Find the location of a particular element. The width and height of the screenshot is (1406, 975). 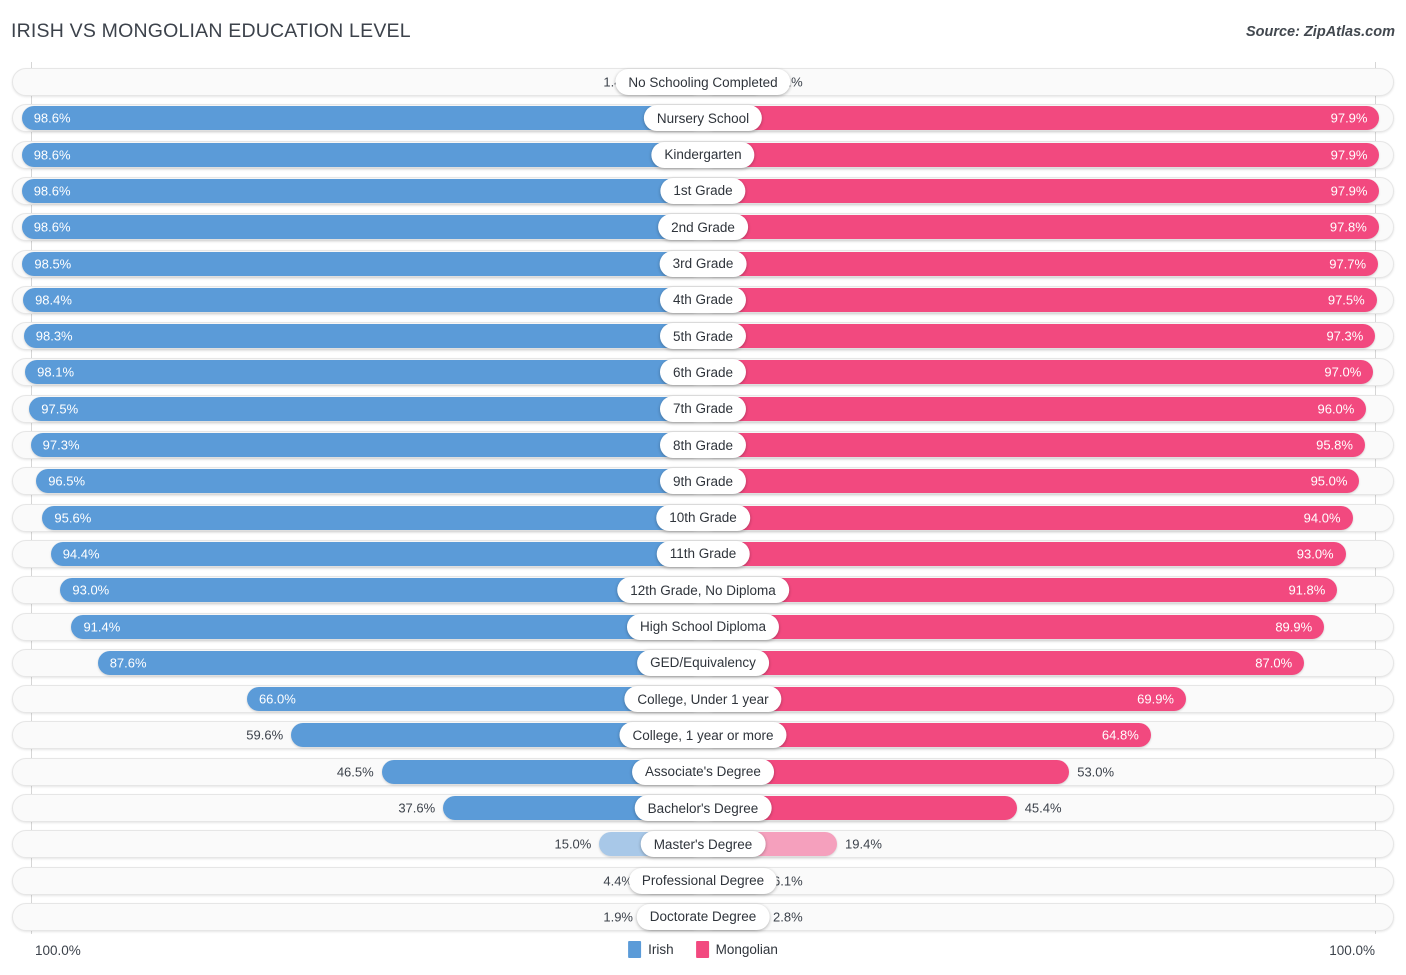

bar-value-mongolian: 69.9% is located at coordinates (1155, 699).